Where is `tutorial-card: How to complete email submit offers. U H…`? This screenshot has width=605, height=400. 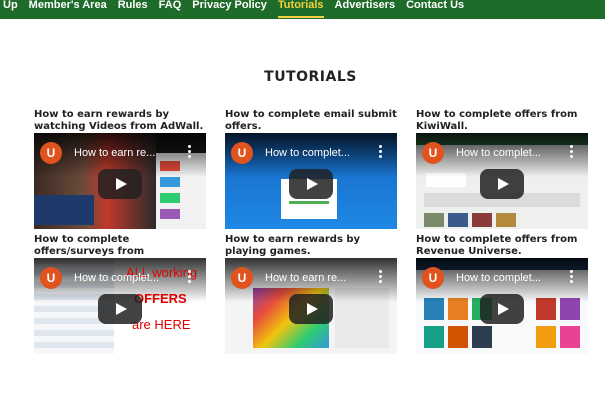
tutorial-card: How to complete email submit offers. U H… is located at coordinates (311, 169).